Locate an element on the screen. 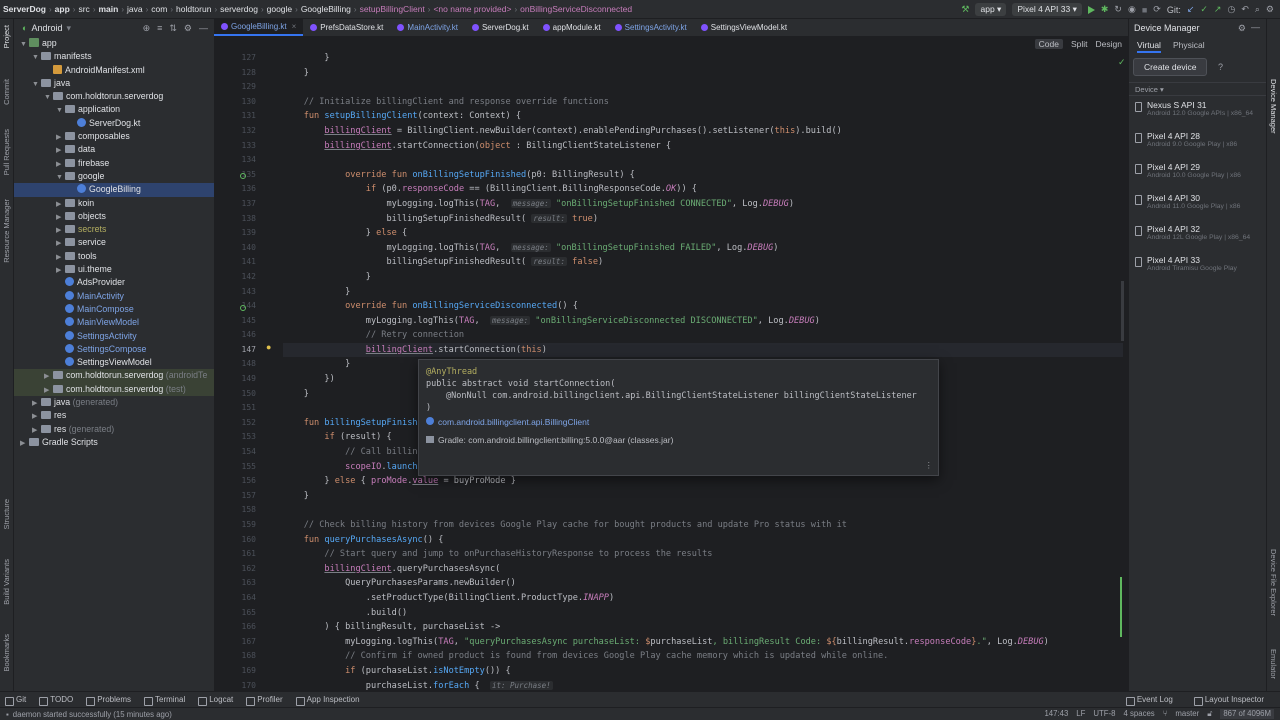 This screenshot has height=720, width=1280. more-options-icon: ⋮ is located at coordinates (929, 466).